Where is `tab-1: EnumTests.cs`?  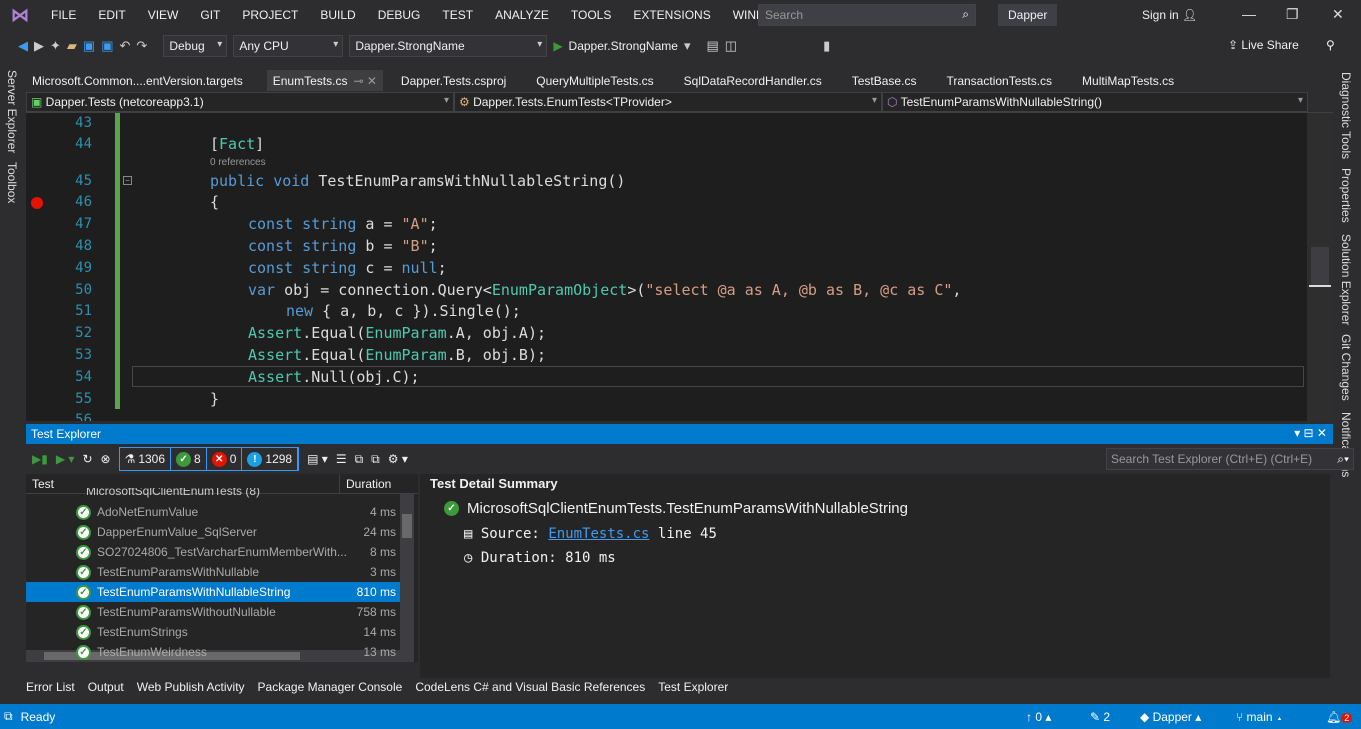 tab-1: EnumTests.cs is located at coordinates (310, 80).